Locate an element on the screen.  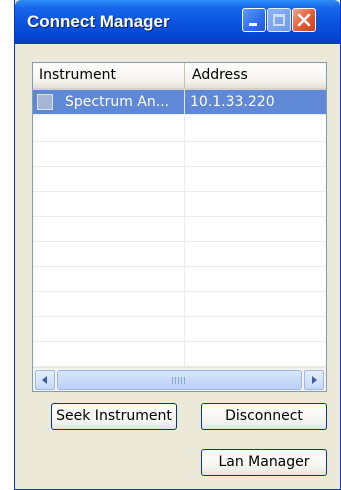
scrollbar-thumb is located at coordinates (179, 380).